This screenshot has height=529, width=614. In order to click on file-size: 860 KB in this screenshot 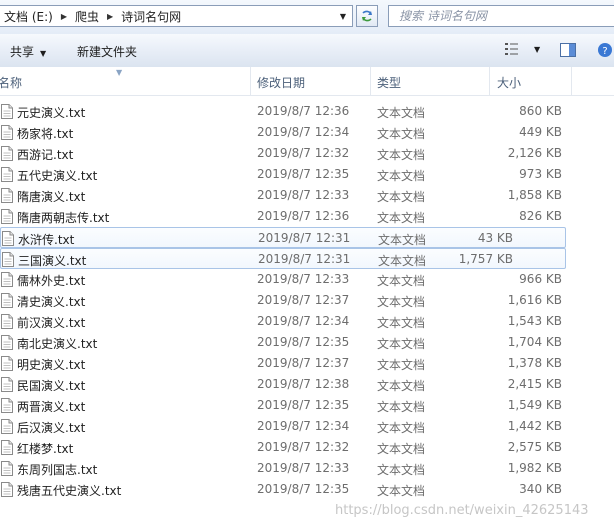, I will do `click(540, 111)`.